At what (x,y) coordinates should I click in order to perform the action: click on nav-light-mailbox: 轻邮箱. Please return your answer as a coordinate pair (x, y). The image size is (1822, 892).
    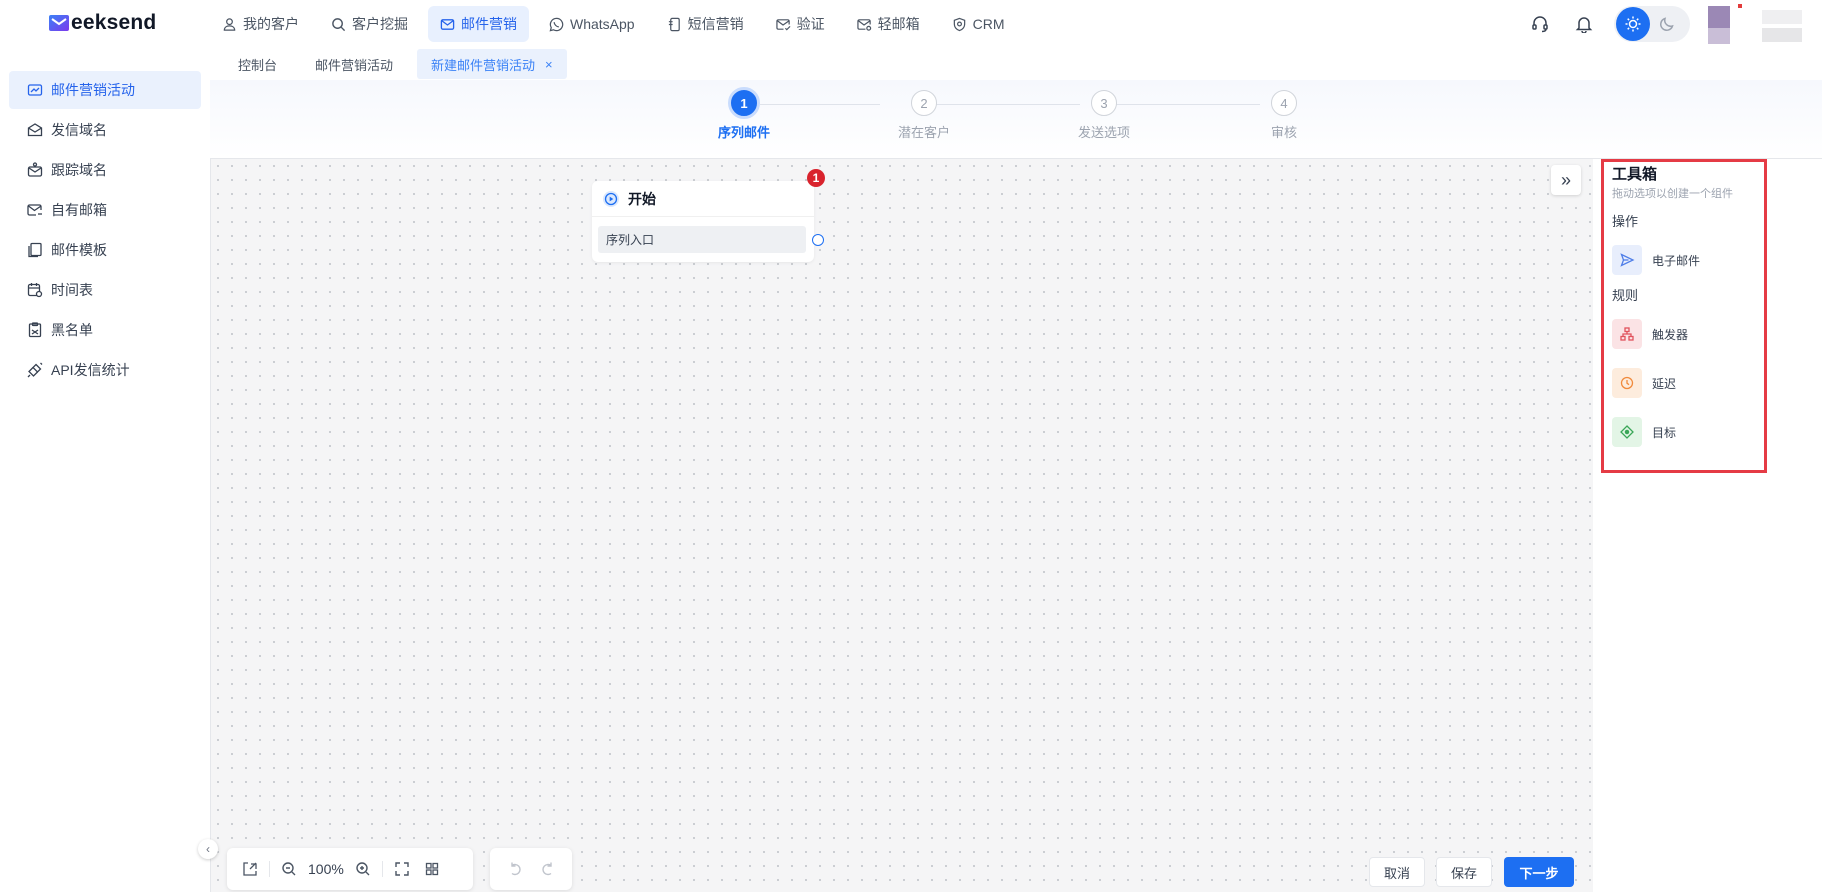
    Looking at the image, I should click on (888, 24).